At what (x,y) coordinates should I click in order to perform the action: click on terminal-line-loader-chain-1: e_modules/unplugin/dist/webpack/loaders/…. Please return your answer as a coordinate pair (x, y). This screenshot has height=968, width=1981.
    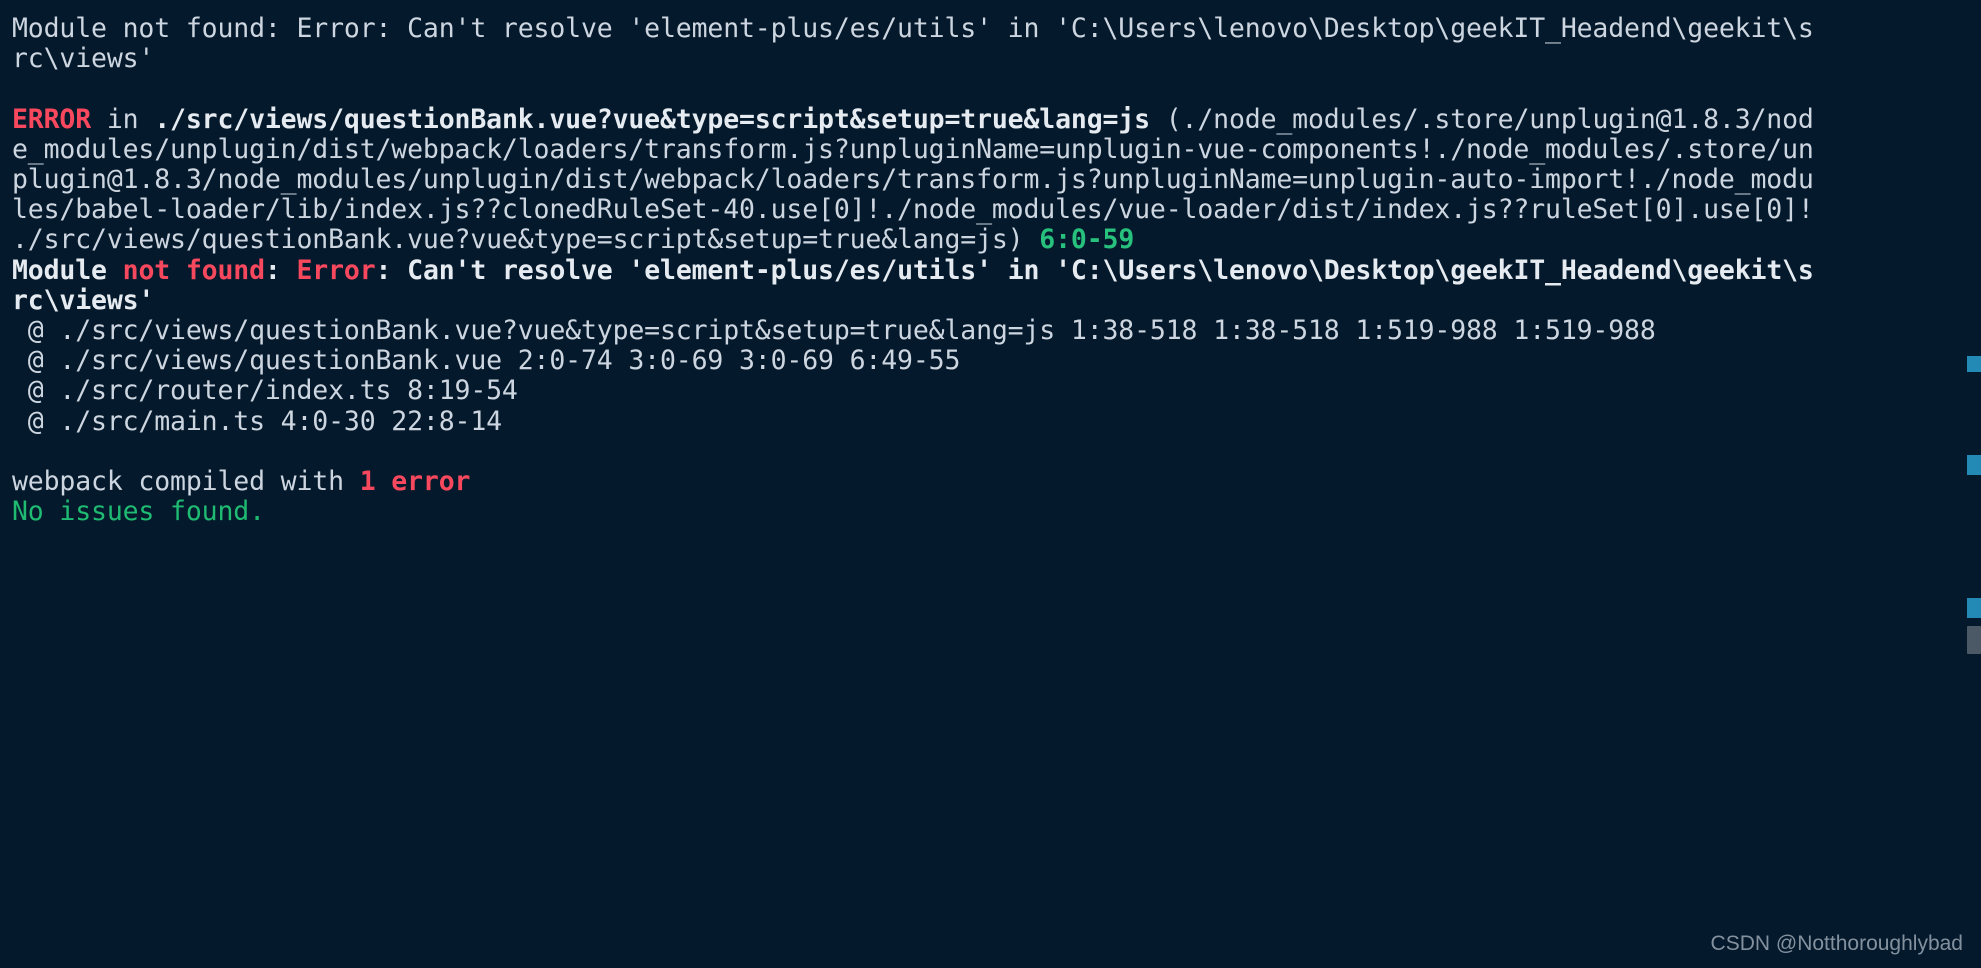
    Looking at the image, I should click on (996, 149).